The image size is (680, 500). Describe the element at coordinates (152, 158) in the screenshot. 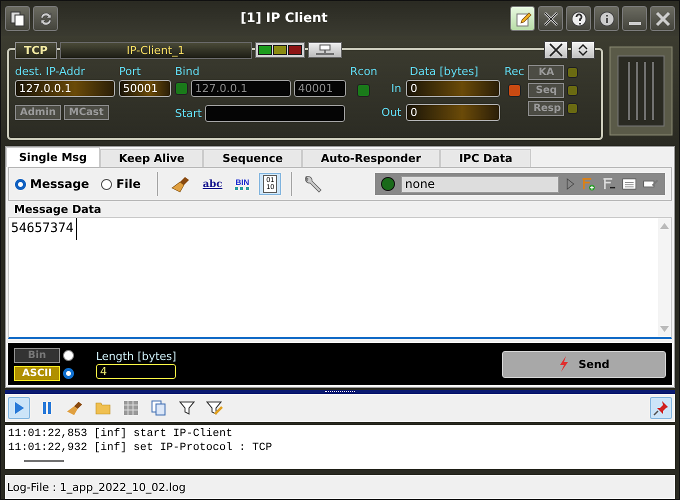

I see `tab: Keep Alive` at that location.